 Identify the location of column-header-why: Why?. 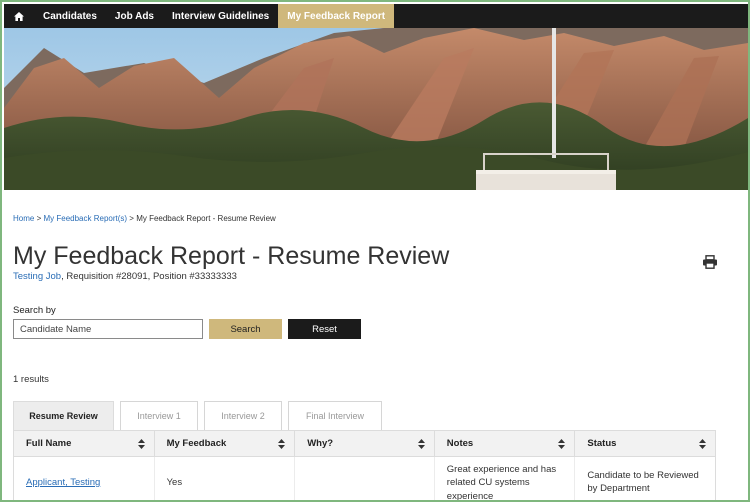
(365, 443).